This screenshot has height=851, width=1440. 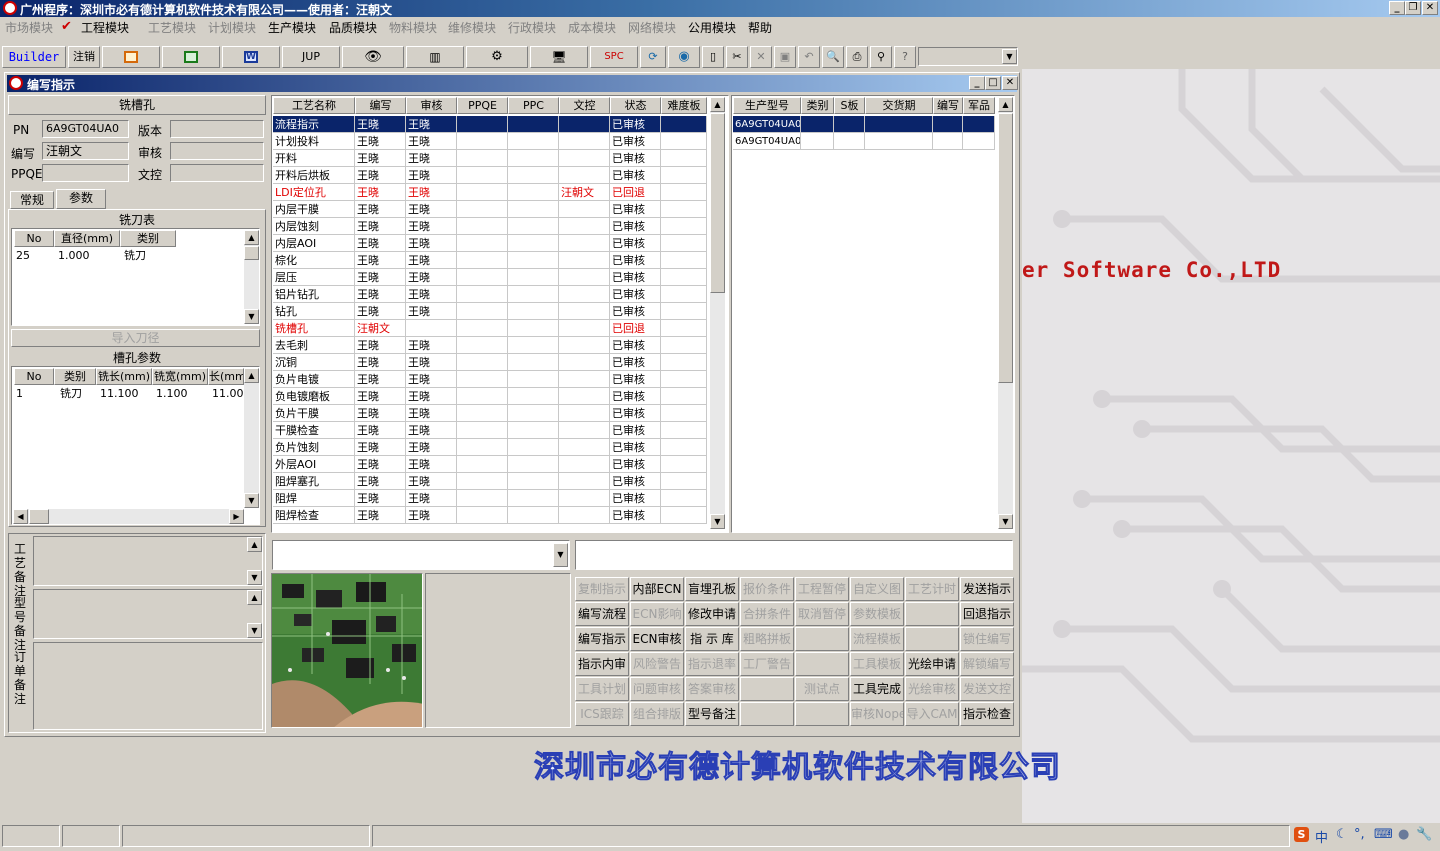 I want to click on excel-button, so click(x=191, y=57).